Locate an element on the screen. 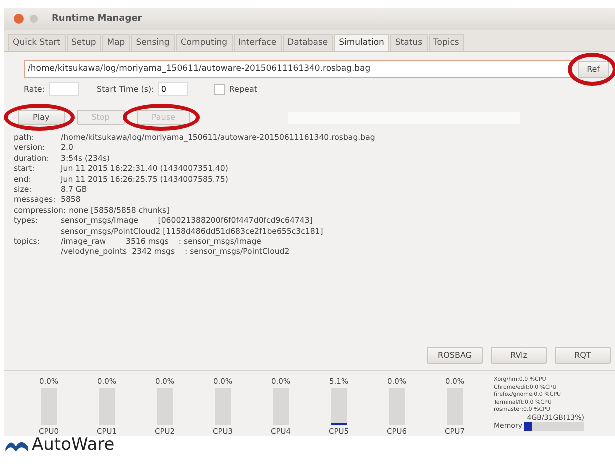 The height and width of the screenshot is (471, 615). window-title: Runtime Manager is located at coordinates (97, 19).